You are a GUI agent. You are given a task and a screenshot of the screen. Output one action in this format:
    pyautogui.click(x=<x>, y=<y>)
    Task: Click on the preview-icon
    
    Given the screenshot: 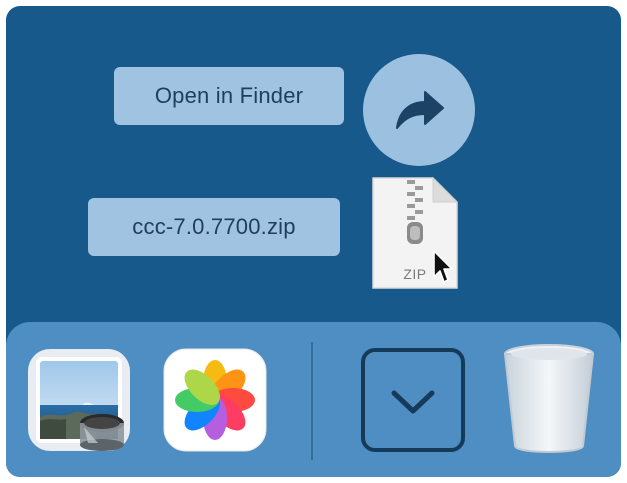 What is the action you would take?
    pyautogui.click(x=79, y=400)
    